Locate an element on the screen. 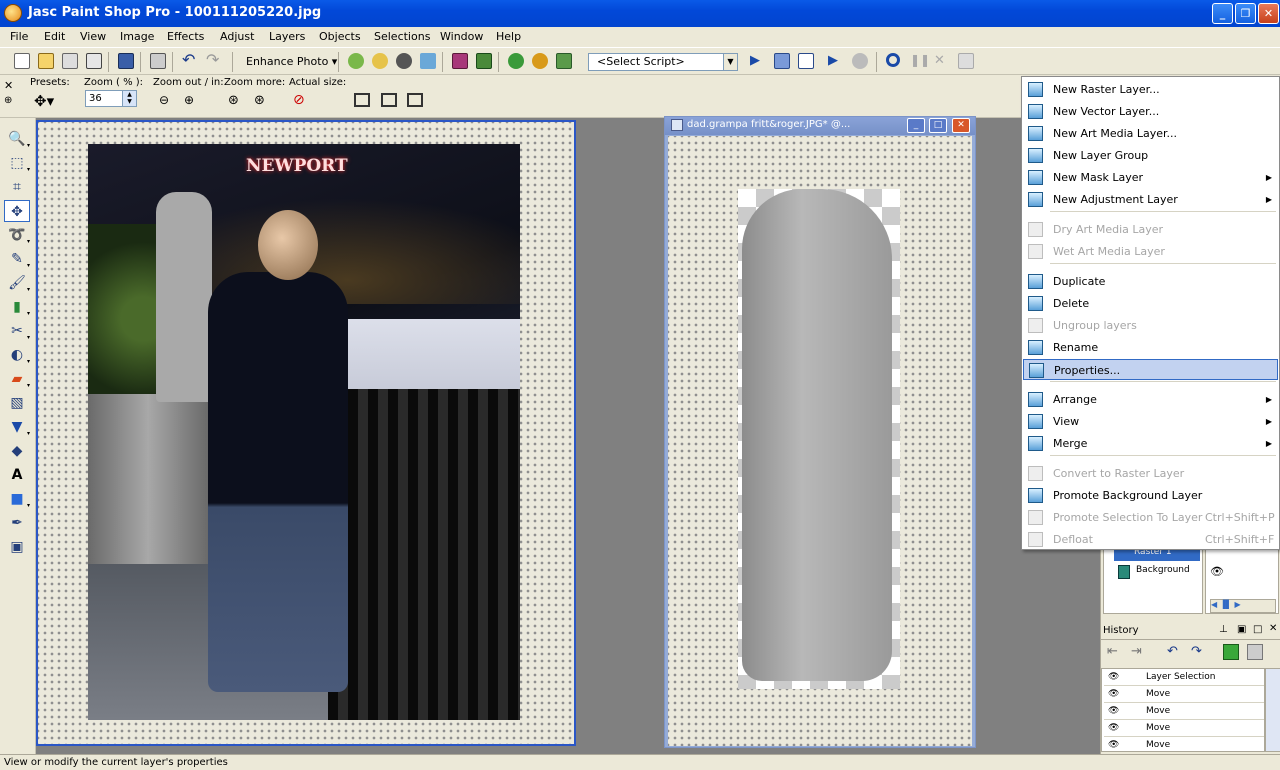 This screenshot has height=770, width=1280. materials-palette-icon is located at coordinates (484, 61).